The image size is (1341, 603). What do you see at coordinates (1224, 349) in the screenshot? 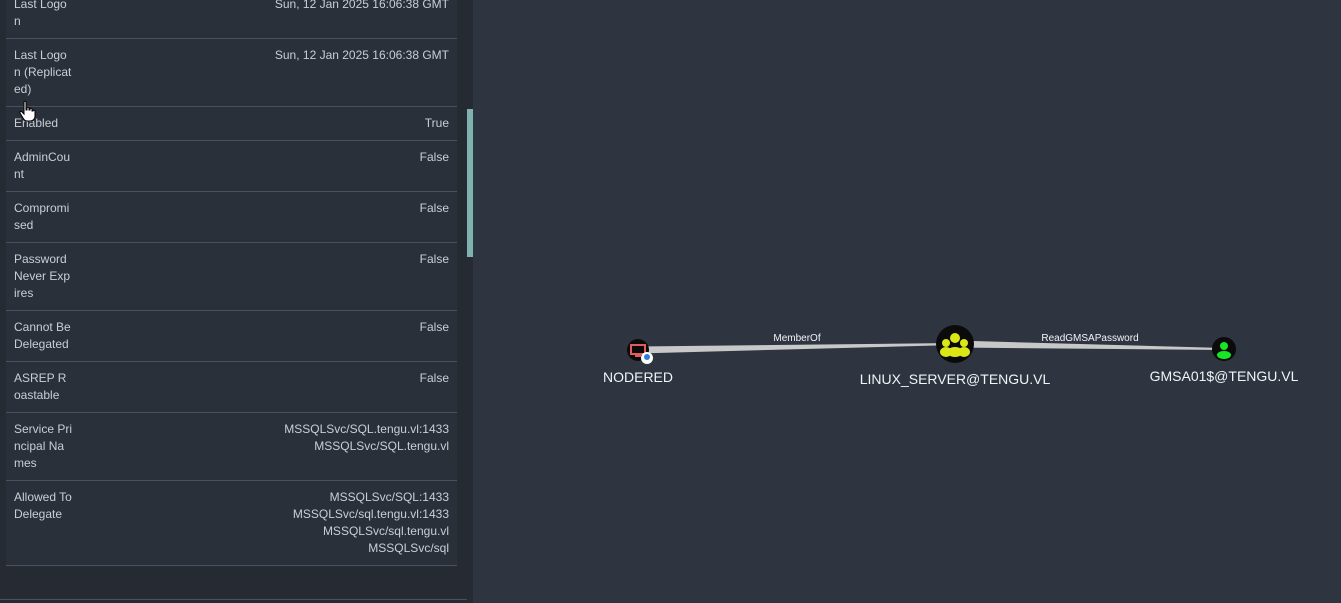
I see `node-gmsa01` at bounding box center [1224, 349].